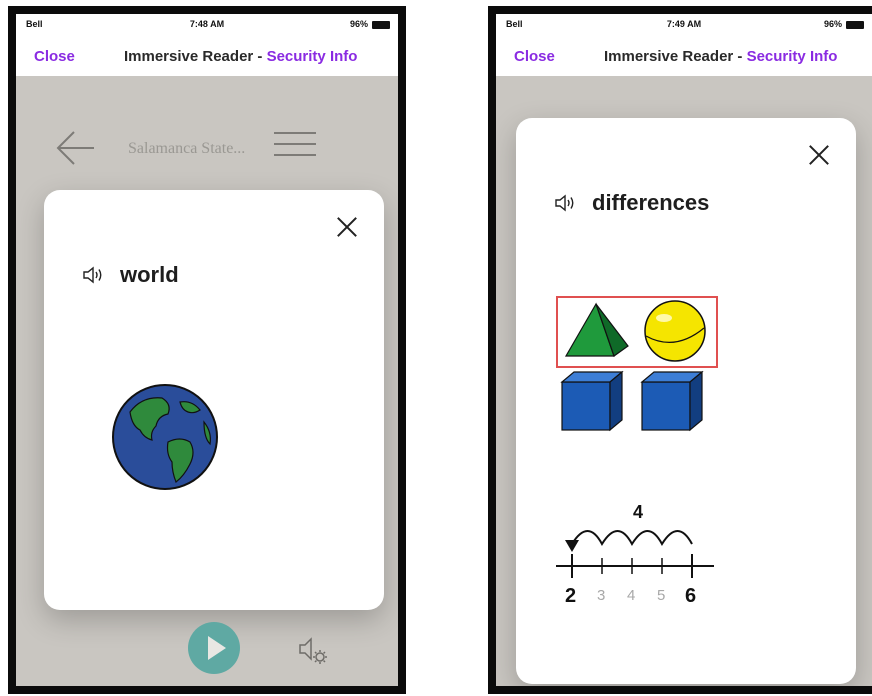 This screenshot has height=696, width=872. What do you see at coordinates (165, 437) in the screenshot?
I see `globe-icon` at bounding box center [165, 437].